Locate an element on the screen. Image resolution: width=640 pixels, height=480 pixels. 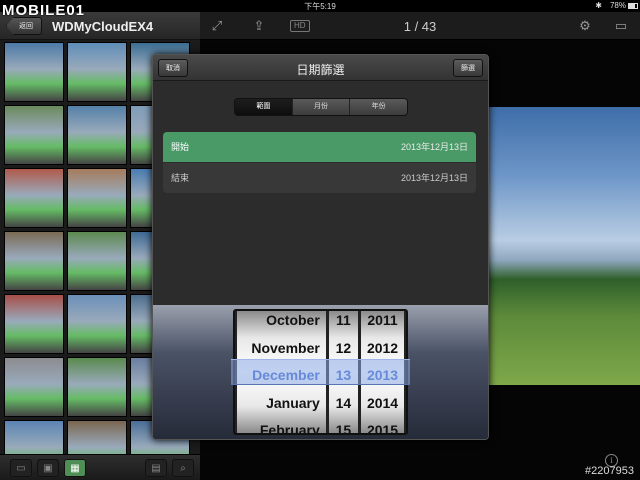
landscape-photo is located at coordinates (564, 246).